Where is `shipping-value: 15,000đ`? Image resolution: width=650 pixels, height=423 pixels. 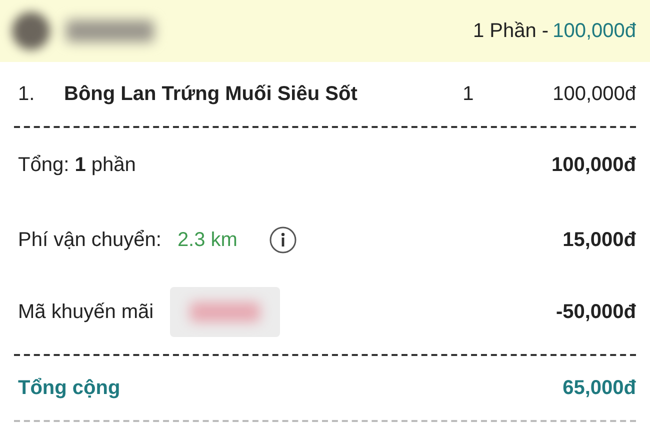
shipping-value: 15,000đ is located at coordinates (599, 240).